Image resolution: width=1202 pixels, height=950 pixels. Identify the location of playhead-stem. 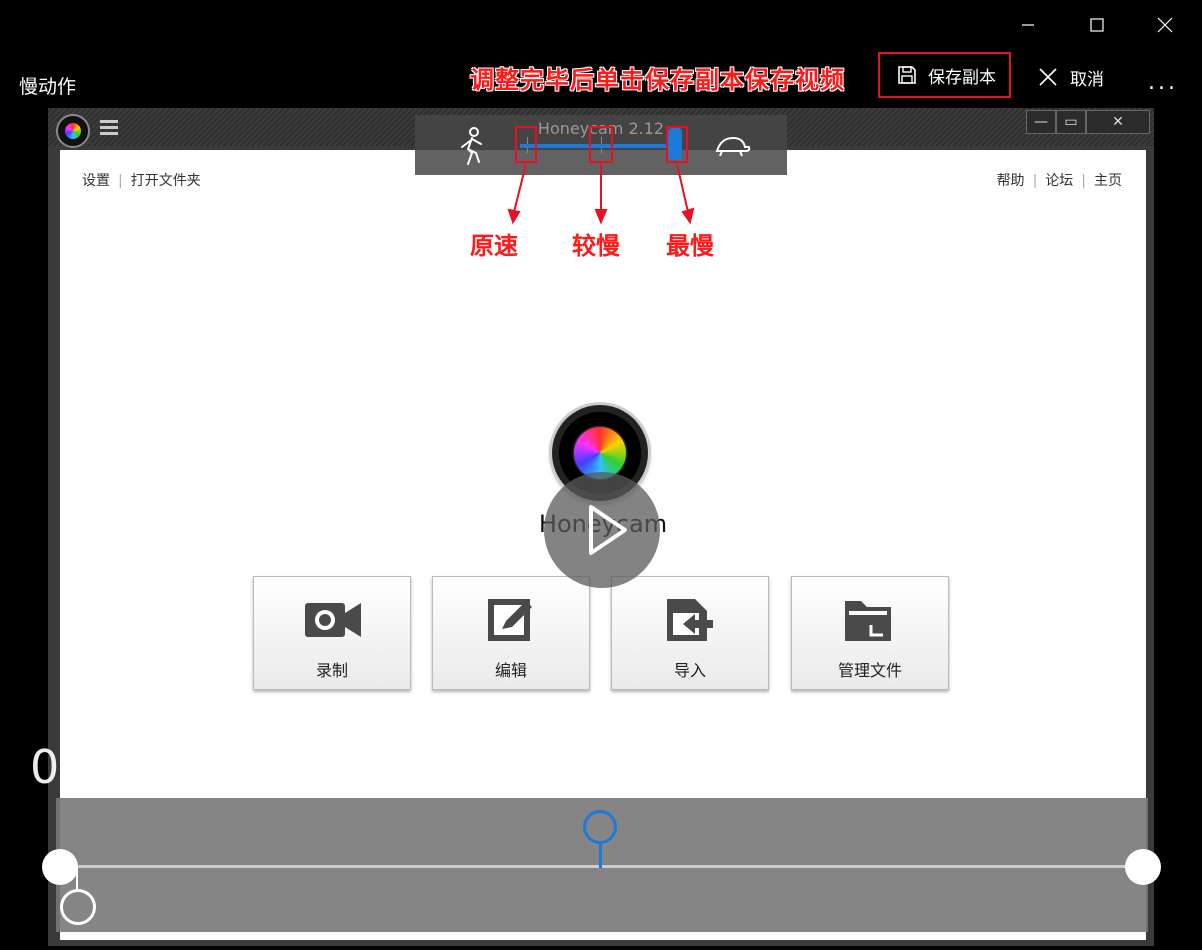
(600, 856).